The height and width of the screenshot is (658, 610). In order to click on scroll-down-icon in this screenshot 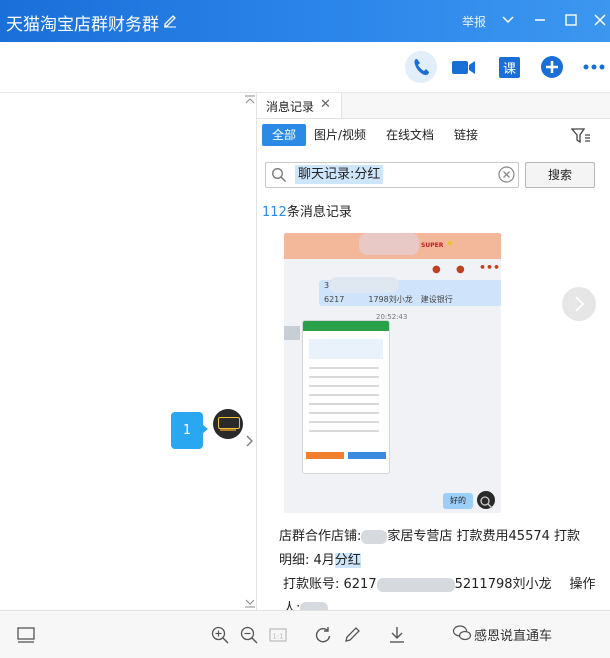, I will do `click(250, 603)`.